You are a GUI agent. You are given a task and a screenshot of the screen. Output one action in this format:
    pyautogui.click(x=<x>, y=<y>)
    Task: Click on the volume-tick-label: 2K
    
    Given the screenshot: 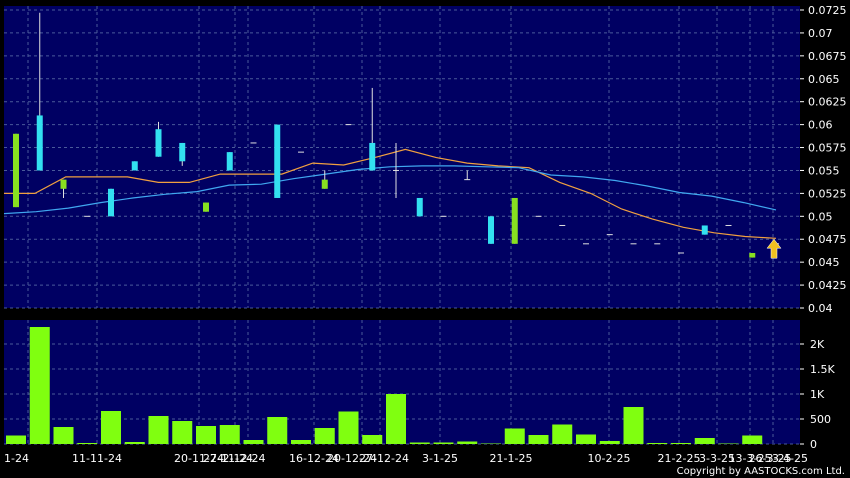 What is the action you would take?
    pyautogui.click(x=817, y=344)
    